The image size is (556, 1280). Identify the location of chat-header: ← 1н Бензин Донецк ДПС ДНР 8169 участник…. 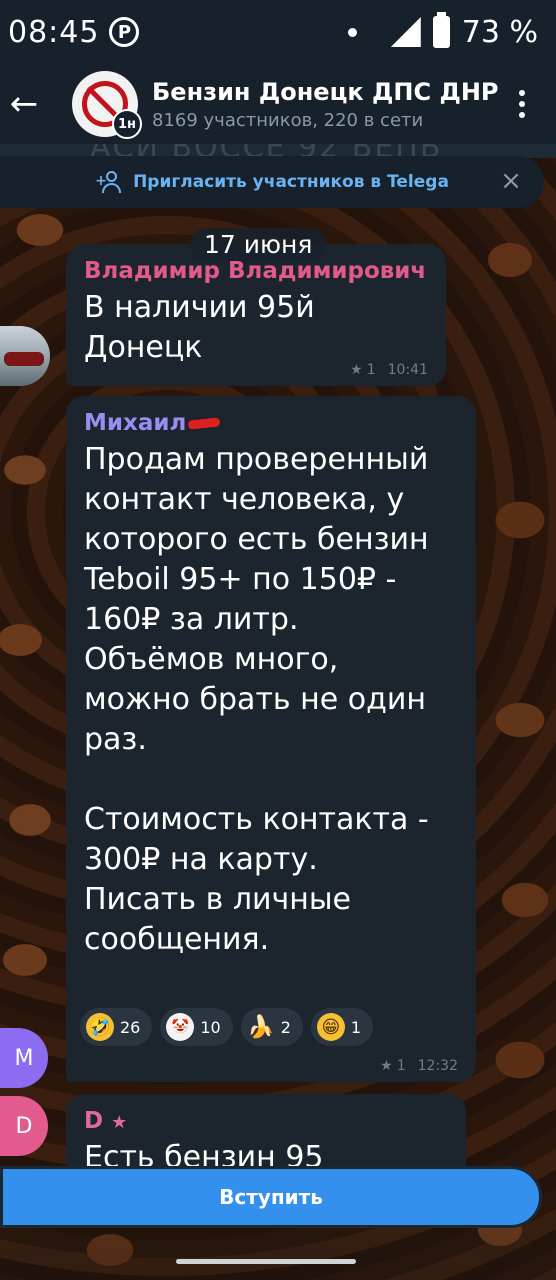
(278, 104).